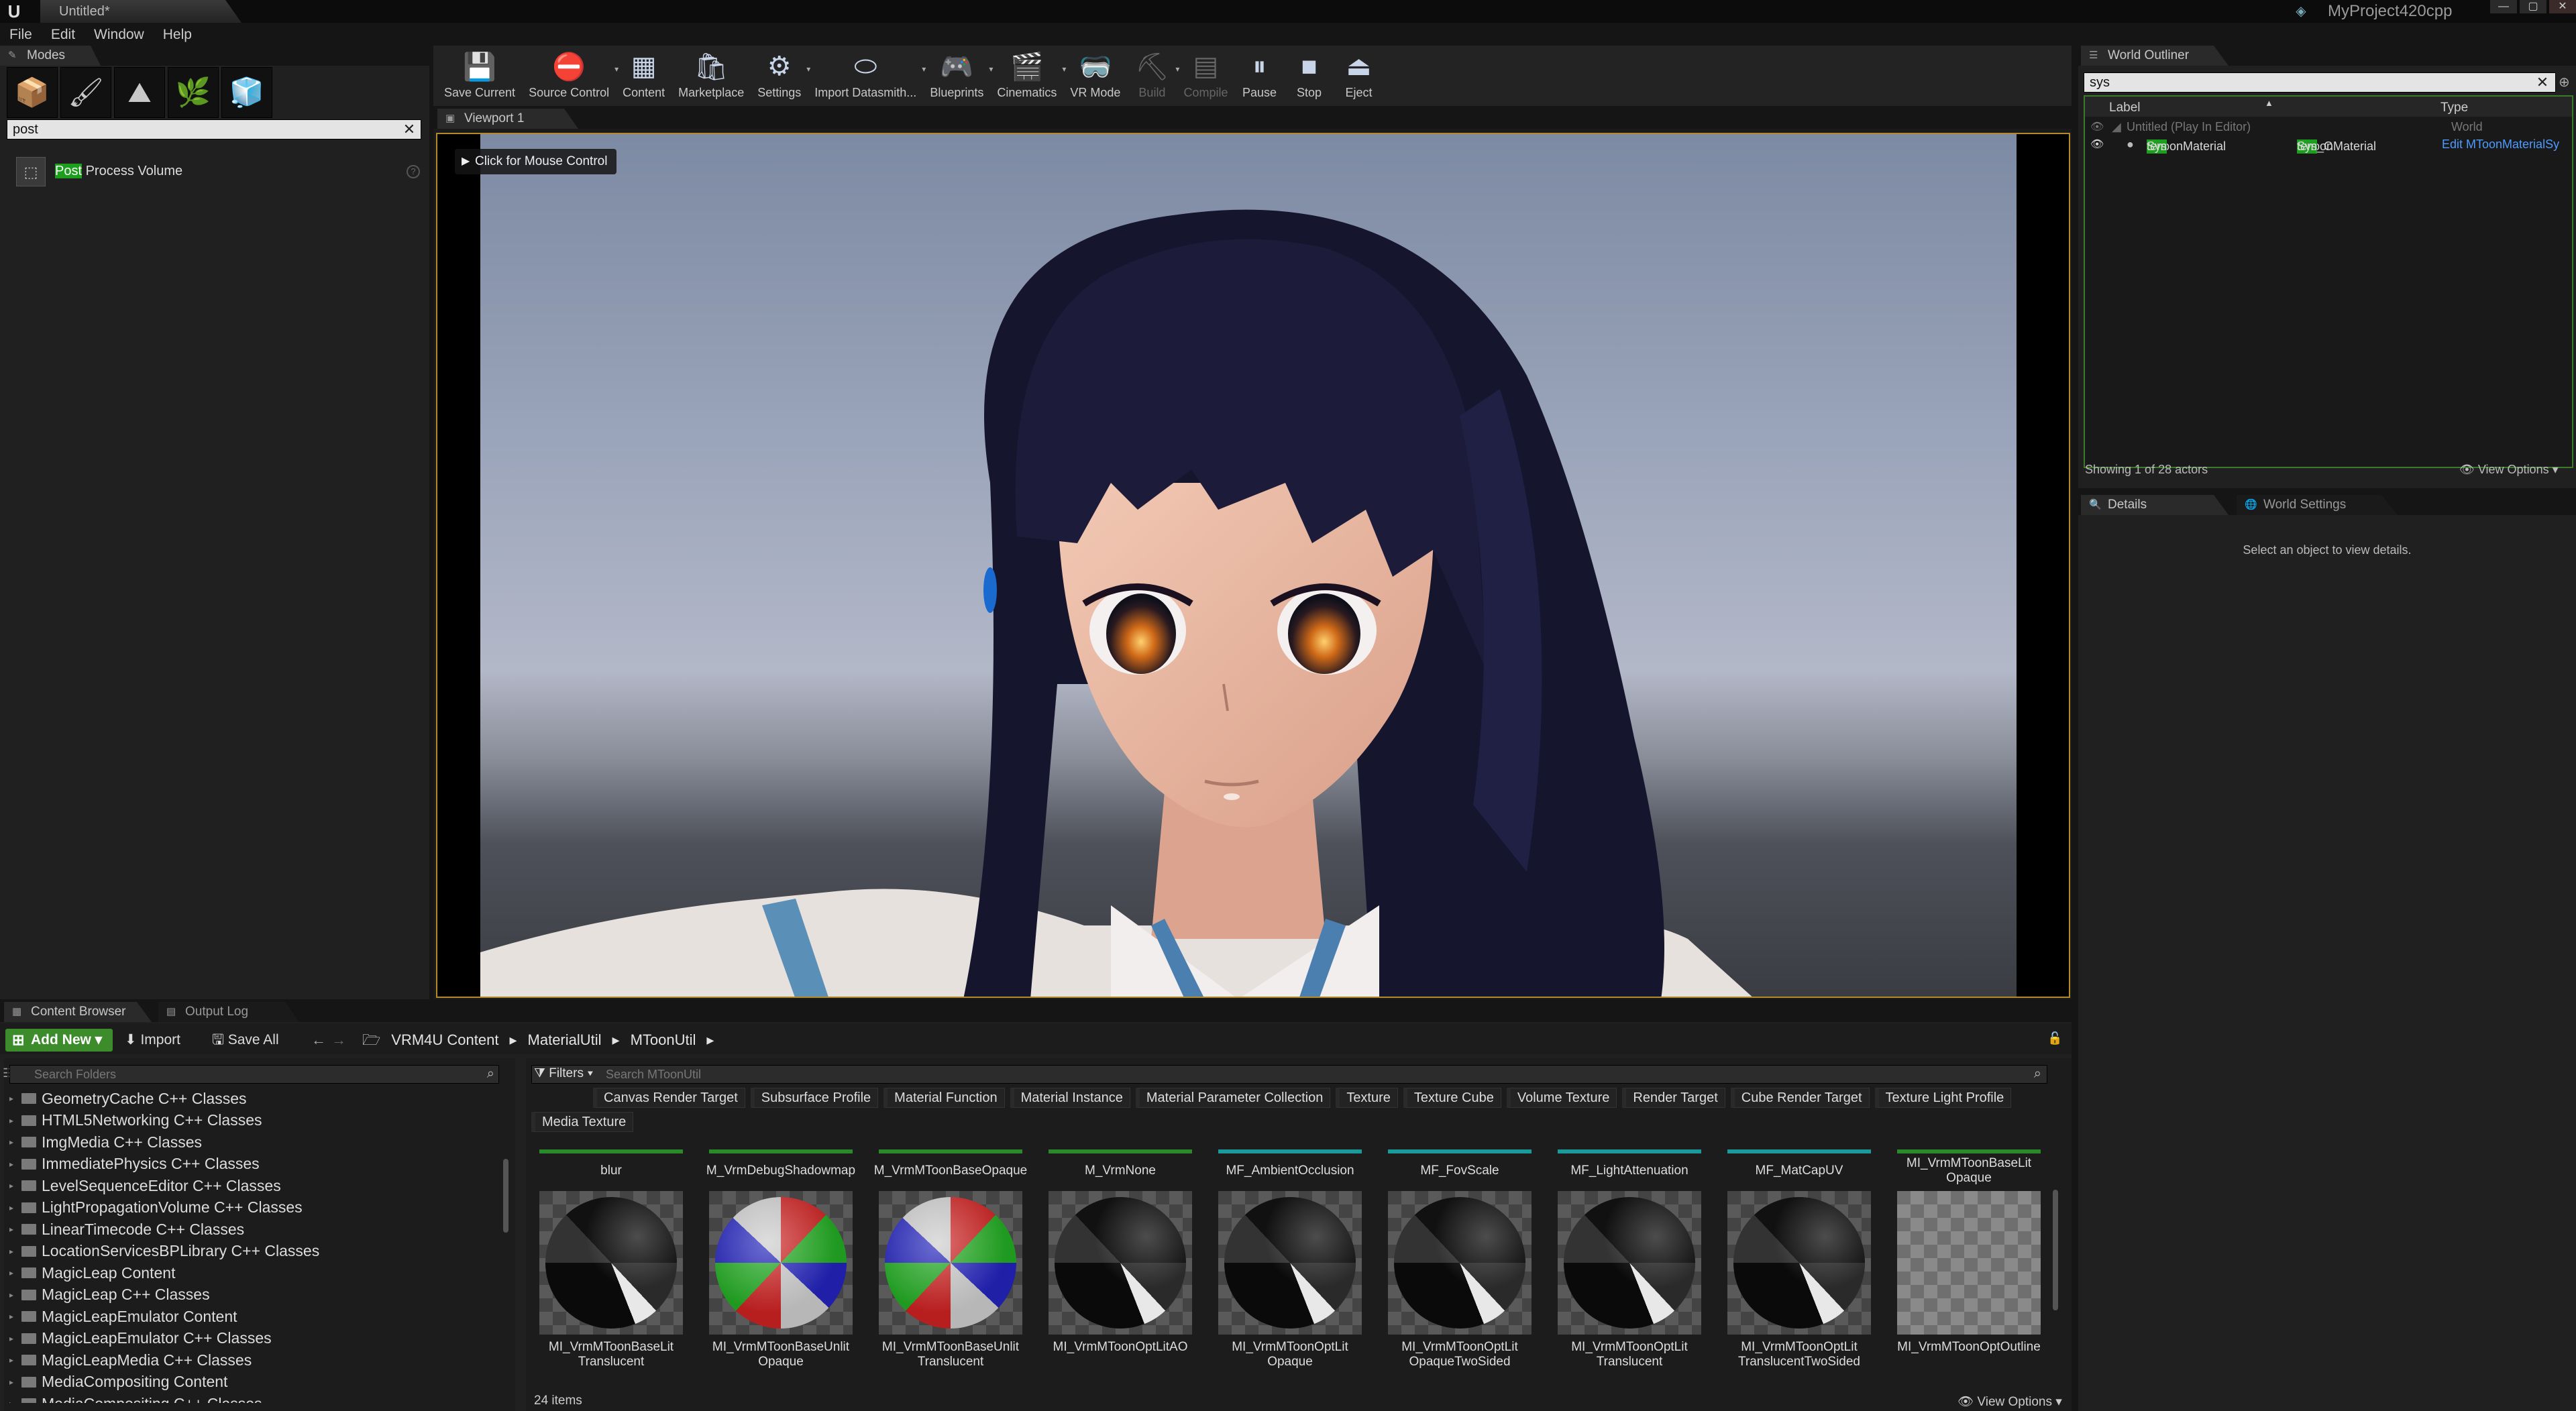 Image resolution: width=2576 pixels, height=1411 pixels. Describe the element at coordinates (1460, 1170) in the screenshot. I see `asset-name: MF_FovScale` at that location.